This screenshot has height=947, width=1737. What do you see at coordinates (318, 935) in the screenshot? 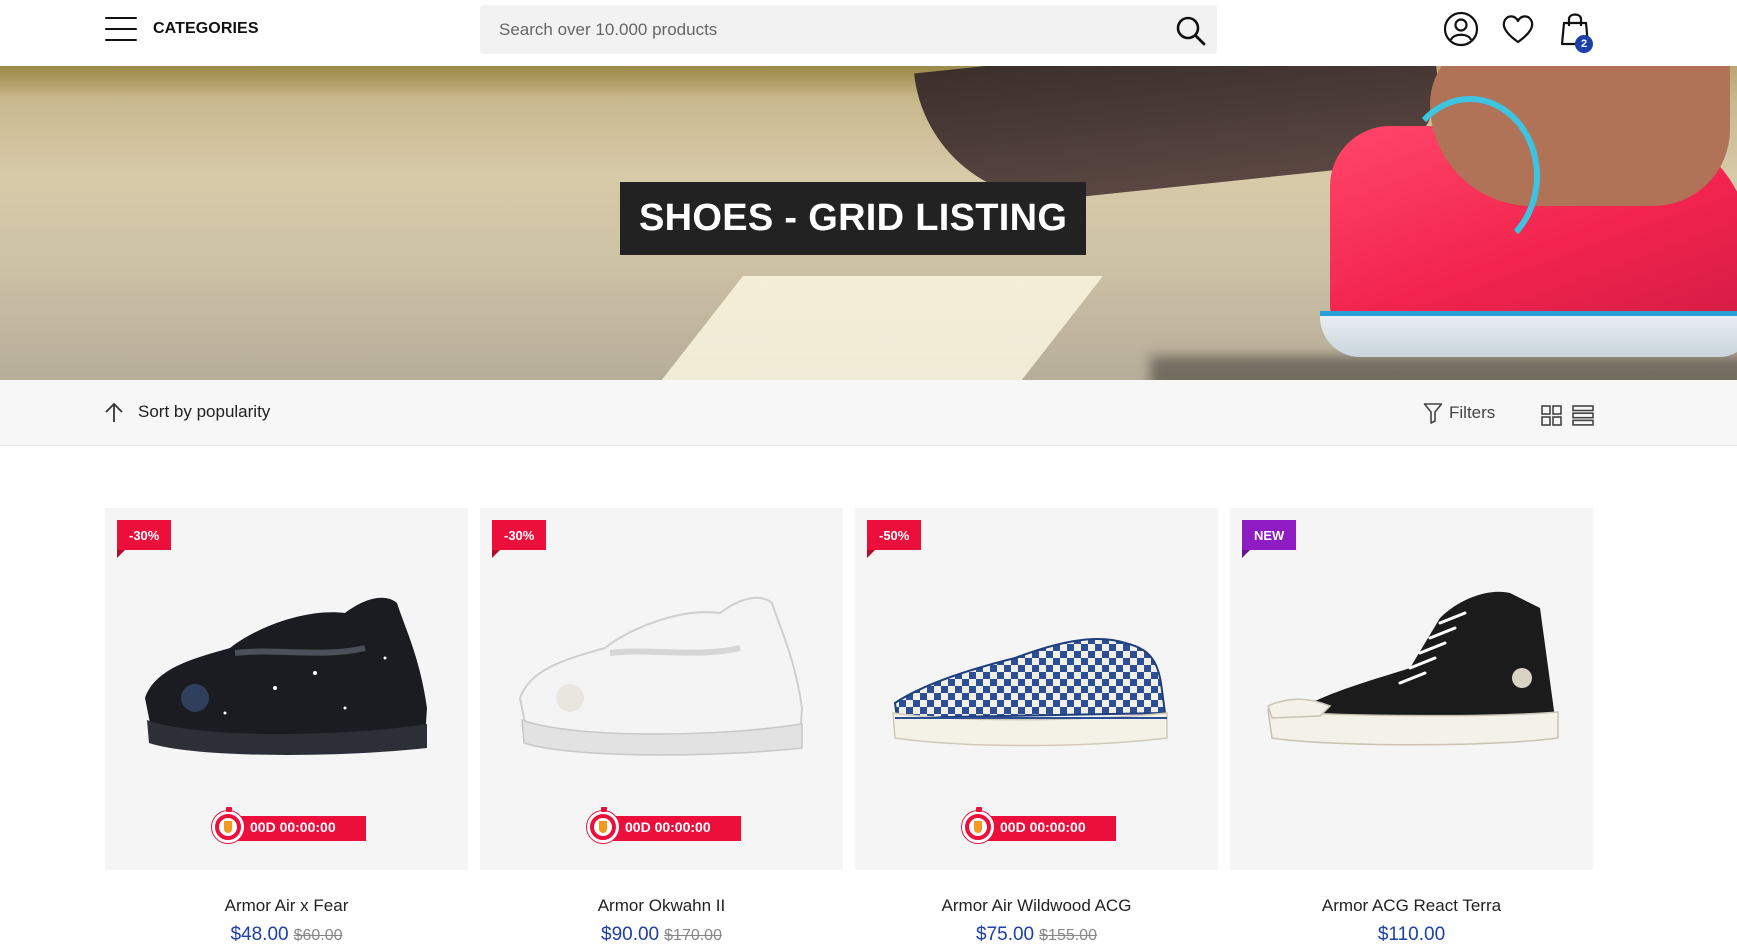
I see `price-old: $60.00` at bounding box center [318, 935].